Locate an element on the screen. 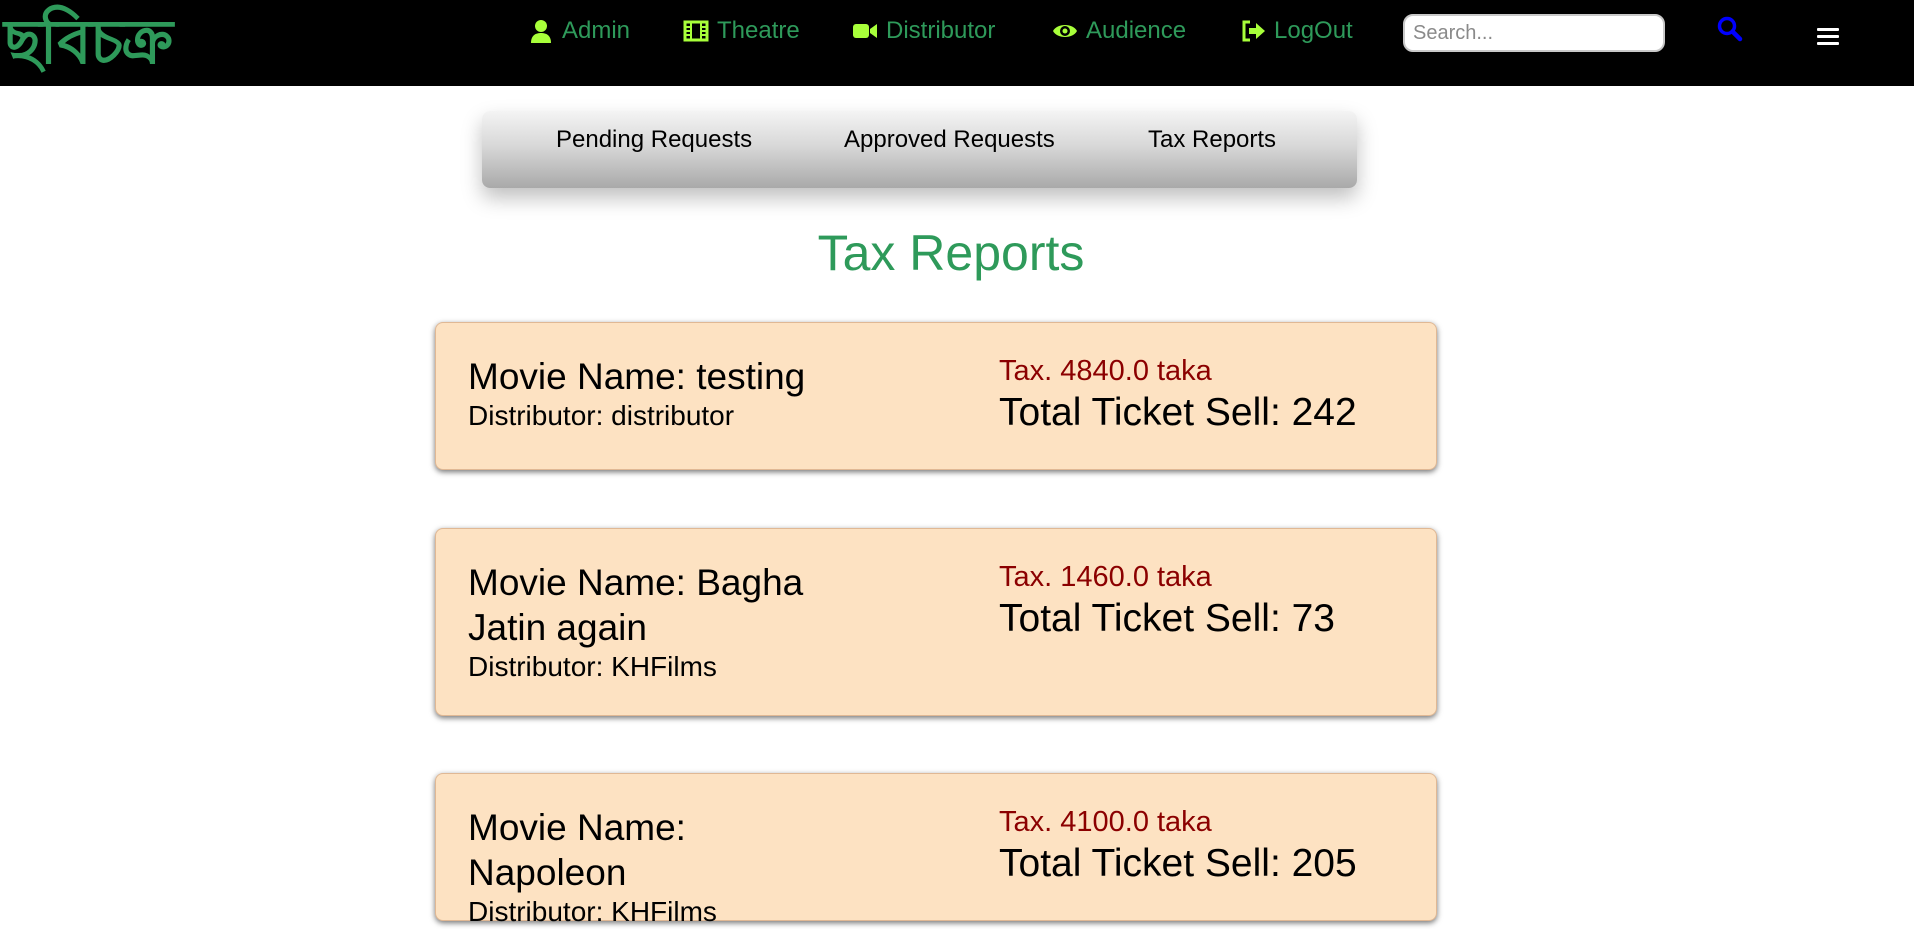 The width and height of the screenshot is (1914, 929). movie-name: Movie Name: Napoleon is located at coordinates (577, 850).